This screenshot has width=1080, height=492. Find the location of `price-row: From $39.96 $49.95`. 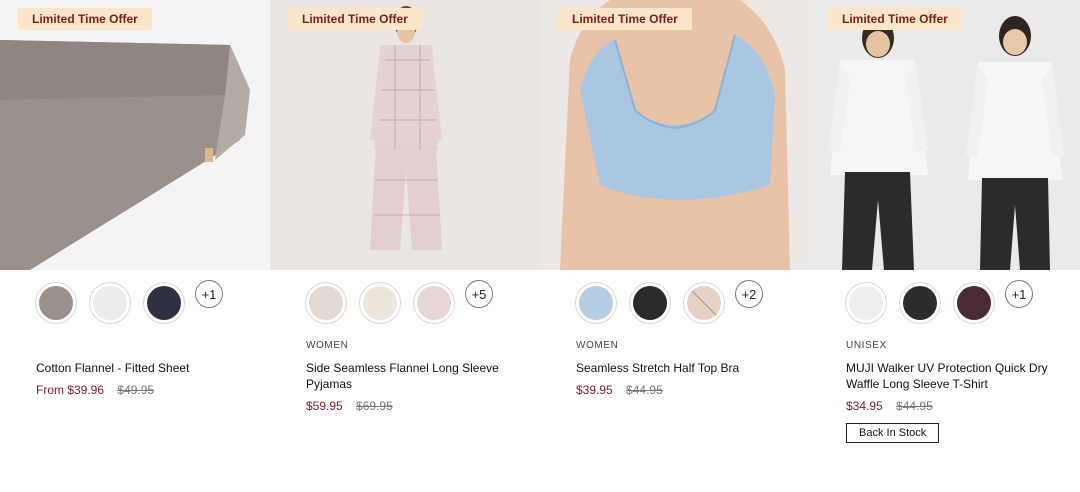

price-row: From $39.96 $49.95 is located at coordinates (153, 390).